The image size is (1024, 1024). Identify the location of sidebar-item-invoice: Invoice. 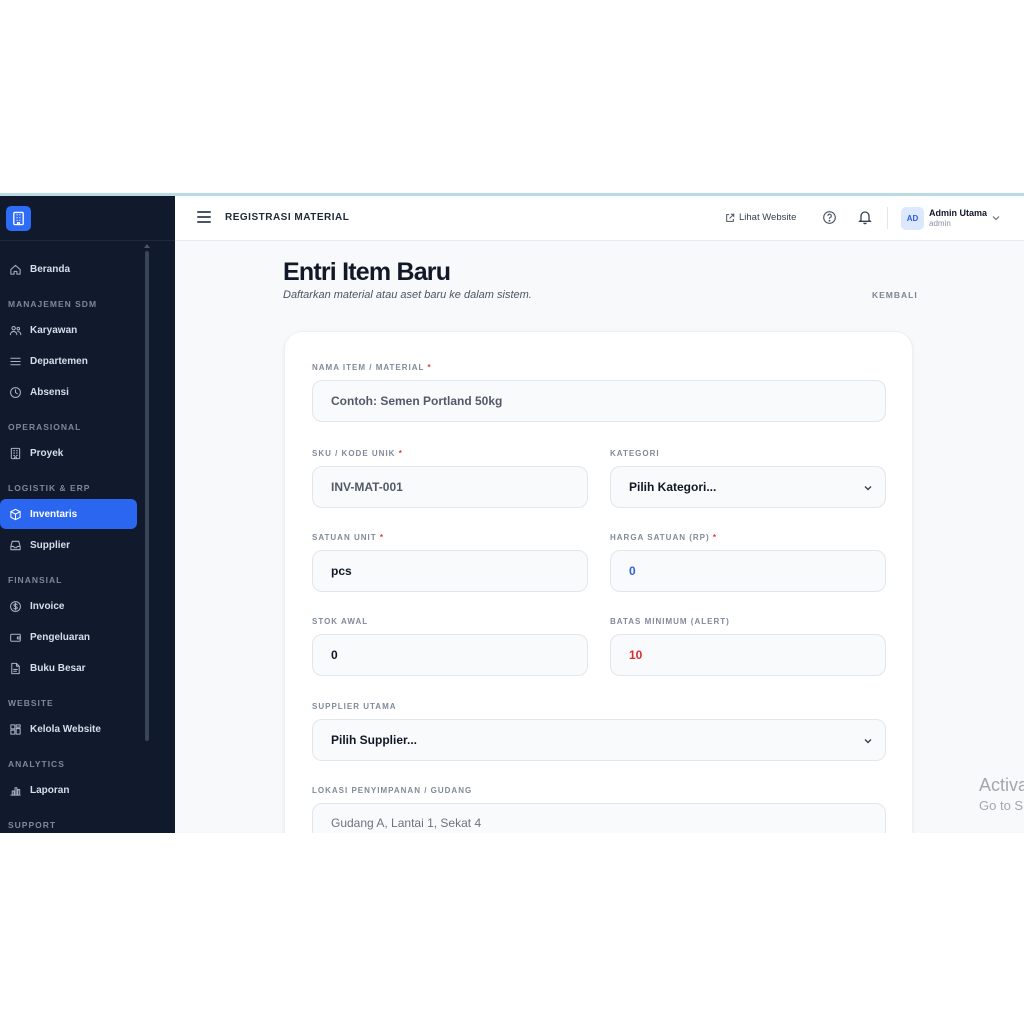
(73, 606).